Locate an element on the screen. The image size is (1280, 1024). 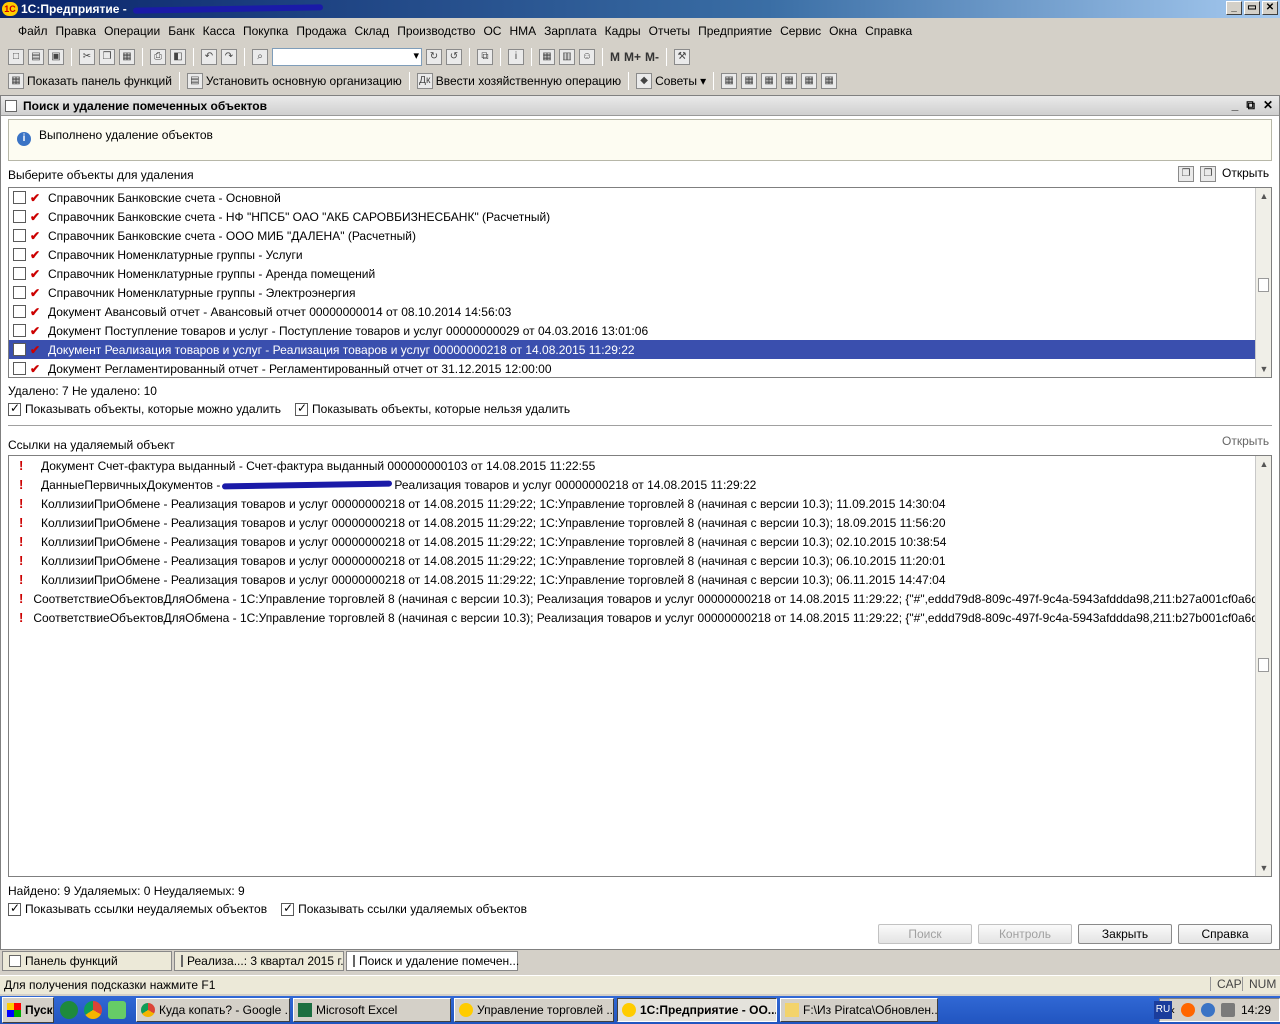
menu-item: Банк is located at coordinates (181, 31).